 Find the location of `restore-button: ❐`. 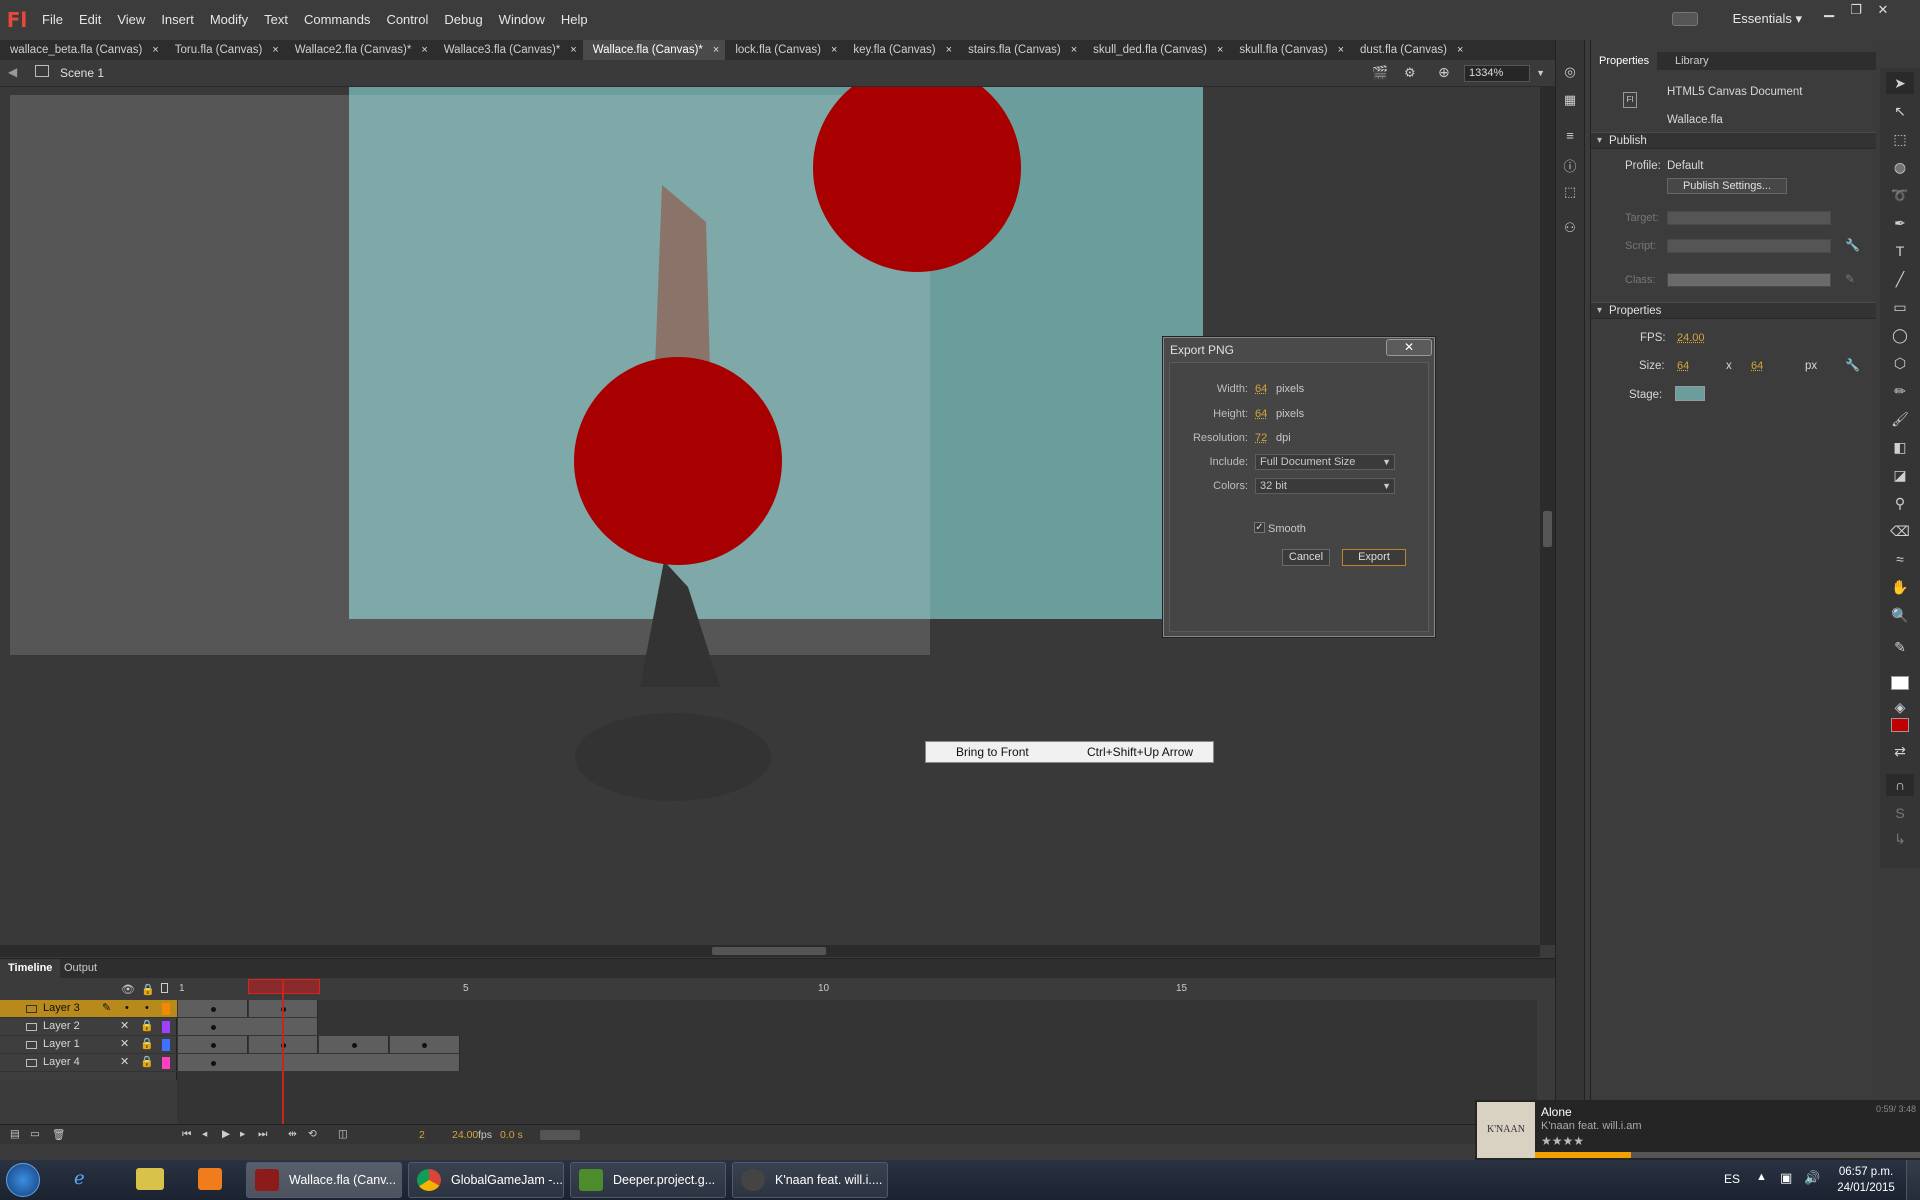

restore-button: ❐ is located at coordinates (1856, 10).